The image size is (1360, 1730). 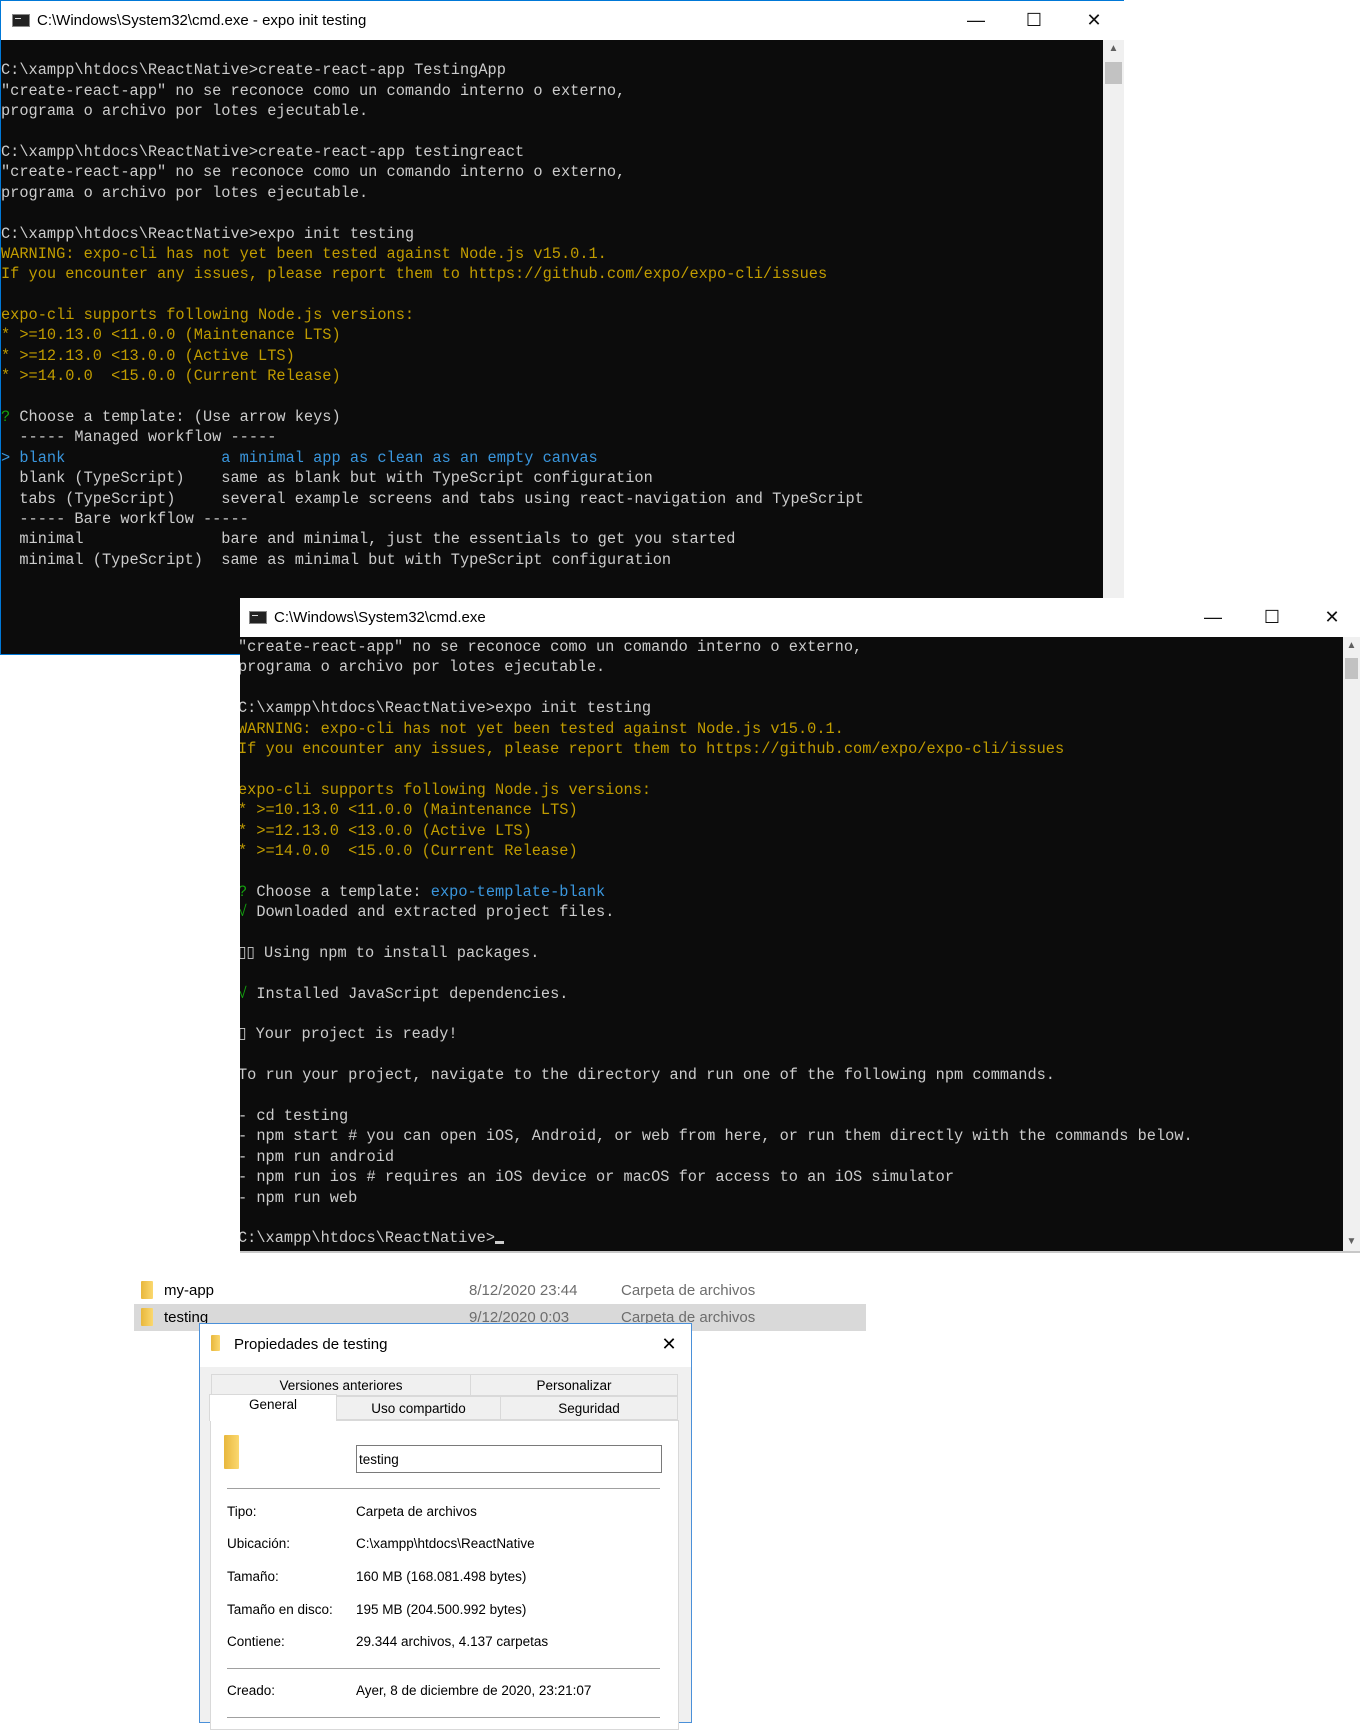 I want to click on tab-versiones-anteriores: Versiones anteriores, so click(x=341, y=1385).